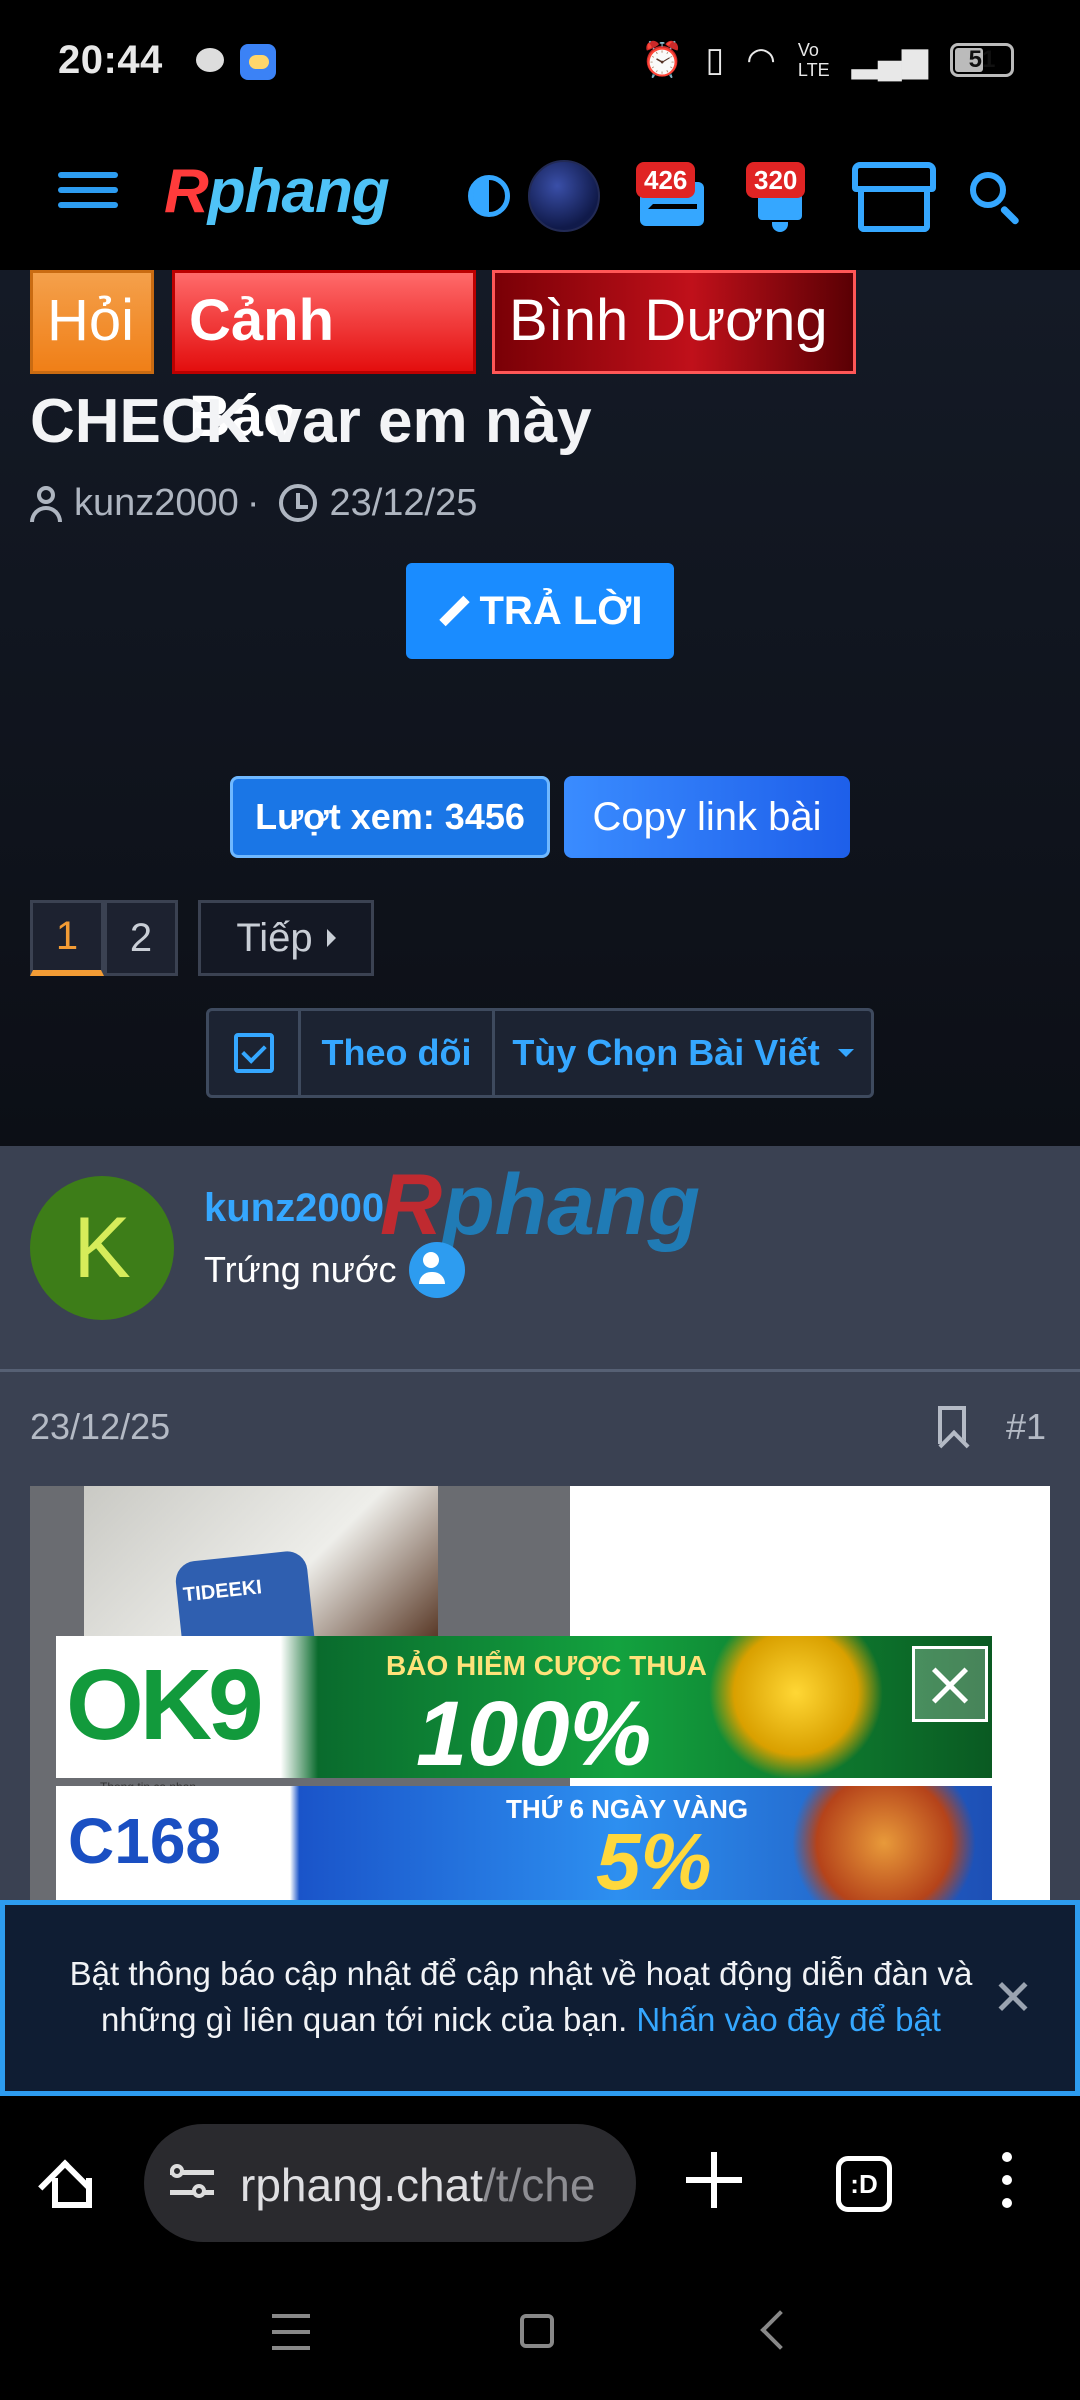  Describe the element at coordinates (561, 610) in the screenshot. I see `reply-label: TRẢ LỜI` at that location.